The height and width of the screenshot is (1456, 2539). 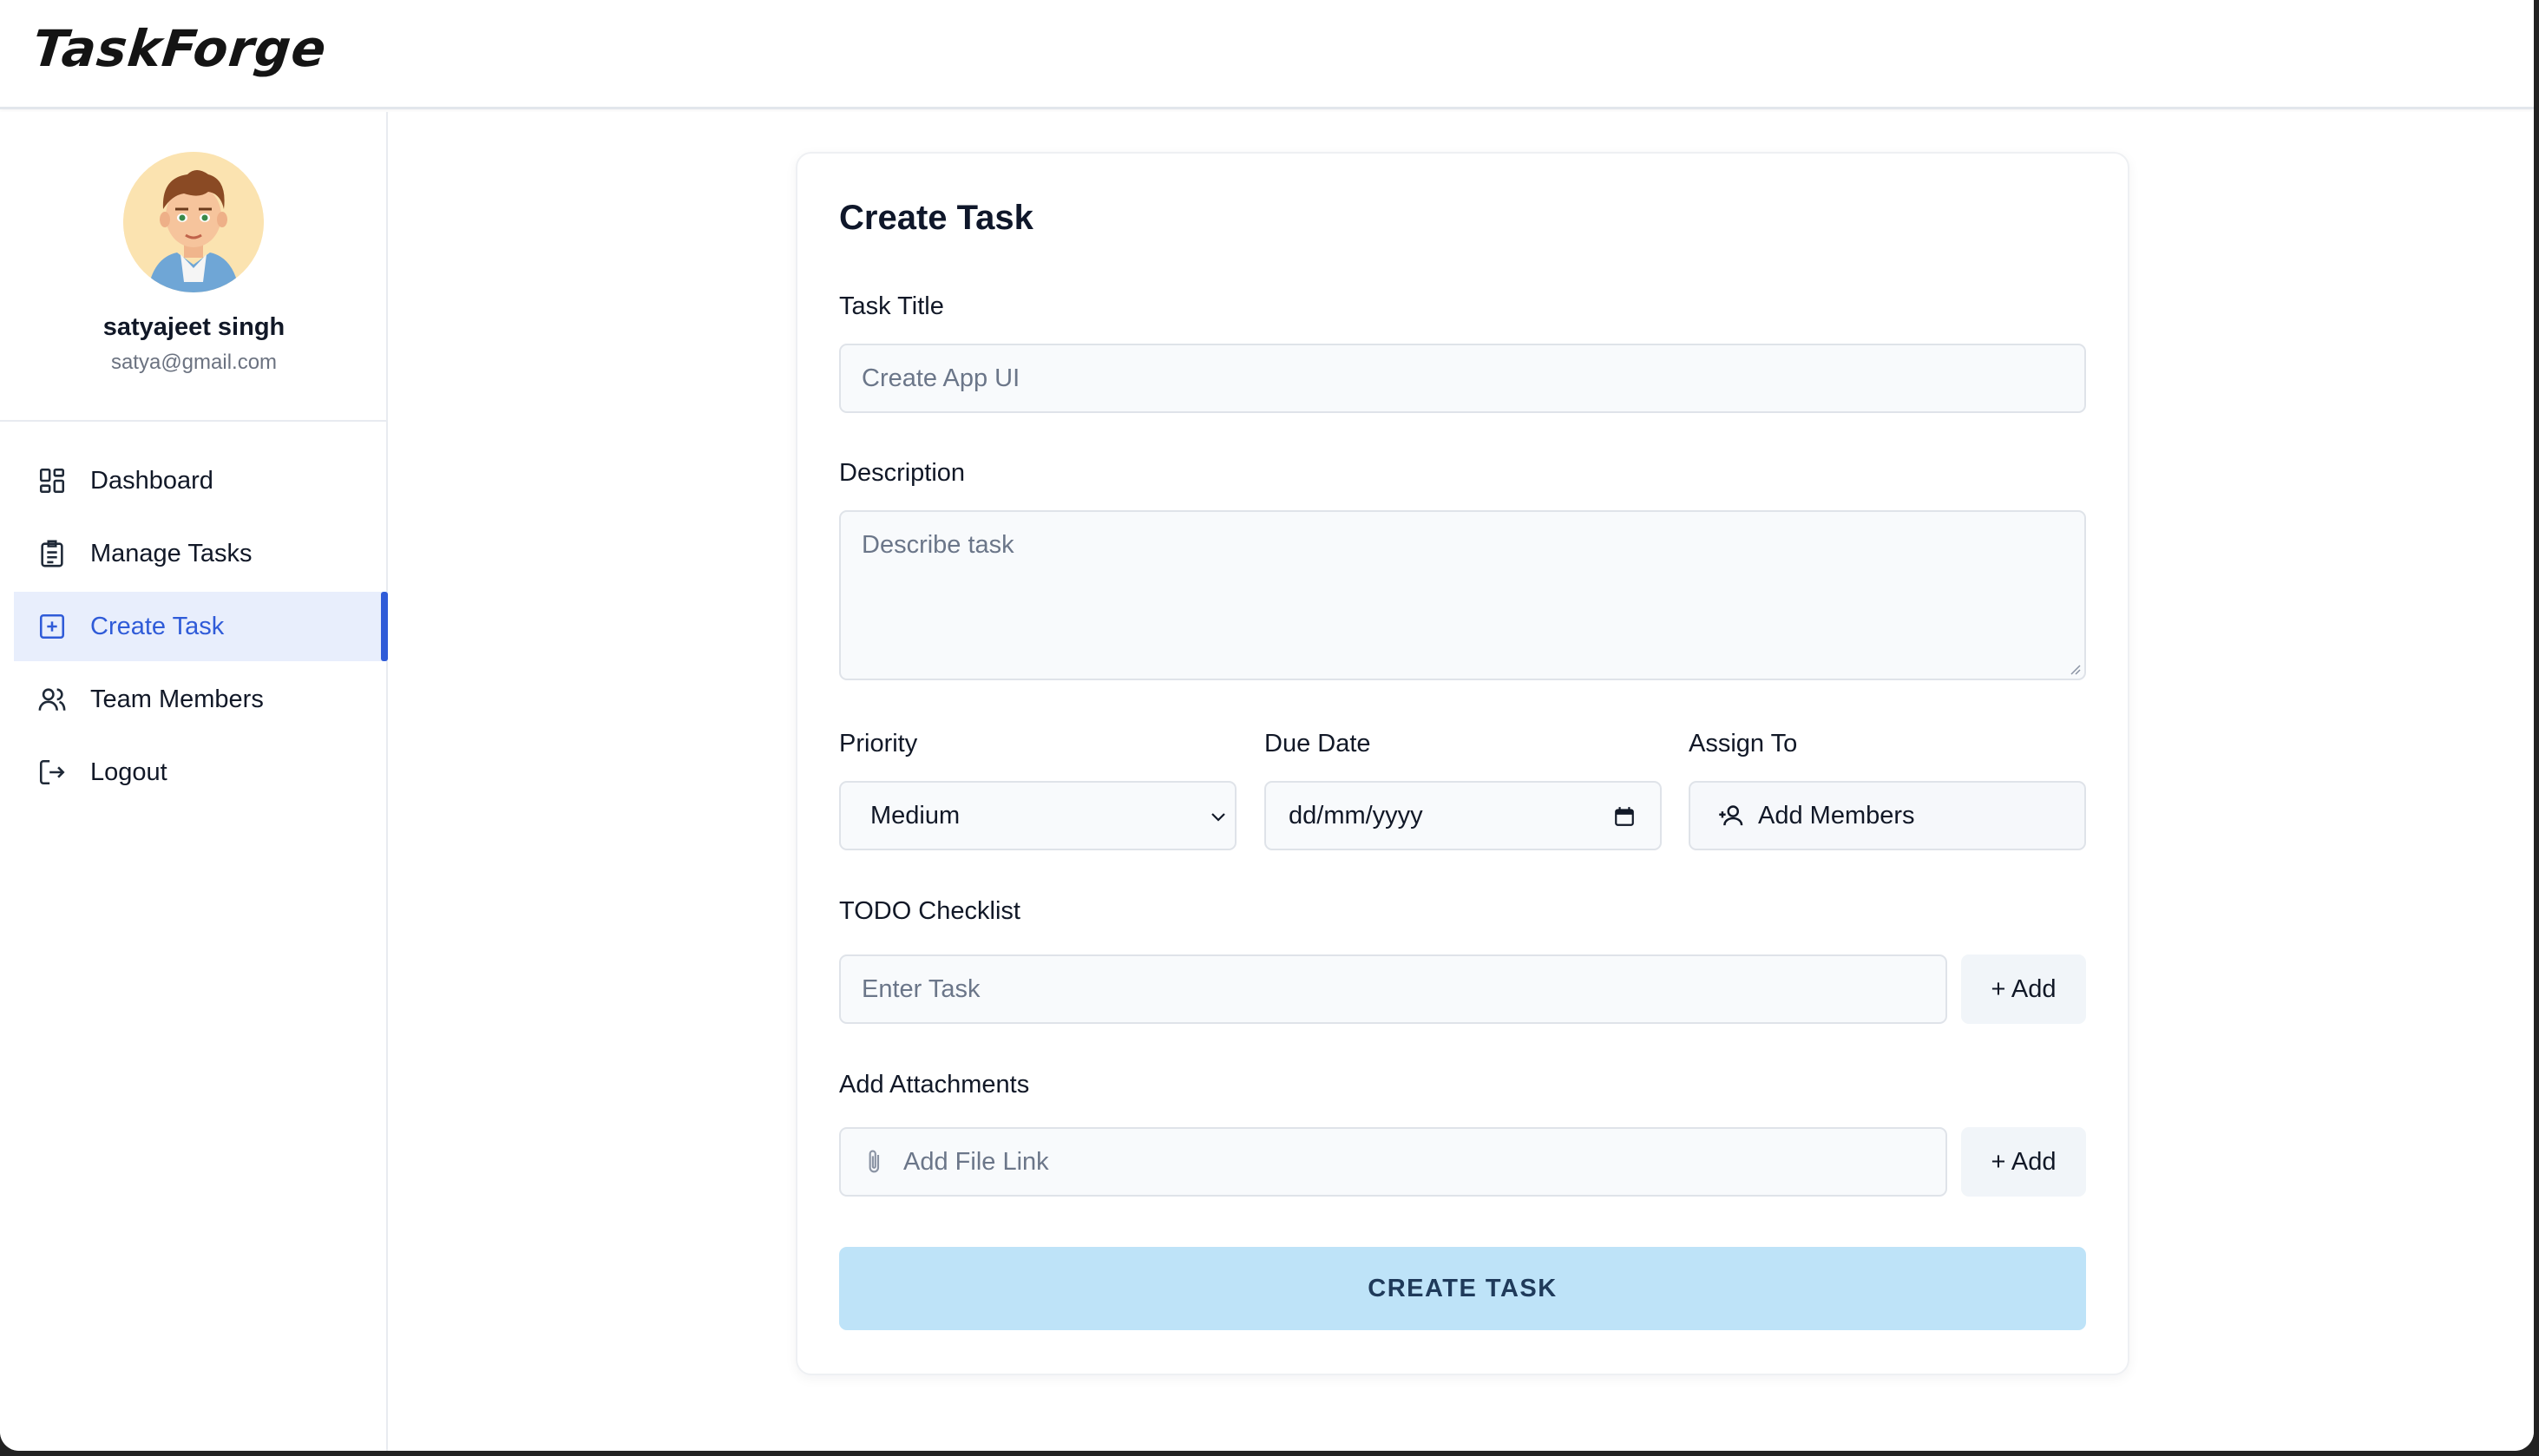 What do you see at coordinates (2024, 989) in the screenshot?
I see `add-todo-button: + Add` at bounding box center [2024, 989].